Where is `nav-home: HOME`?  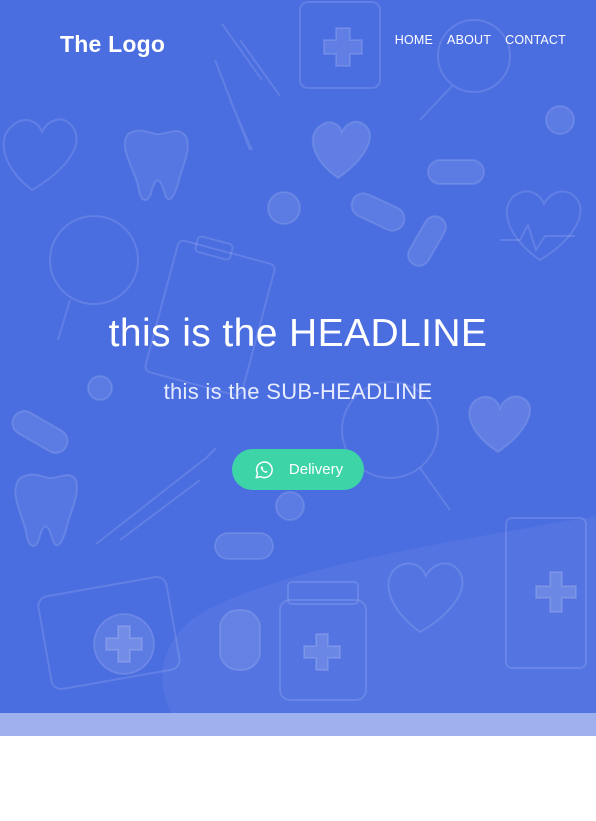 nav-home: HOME is located at coordinates (414, 40).